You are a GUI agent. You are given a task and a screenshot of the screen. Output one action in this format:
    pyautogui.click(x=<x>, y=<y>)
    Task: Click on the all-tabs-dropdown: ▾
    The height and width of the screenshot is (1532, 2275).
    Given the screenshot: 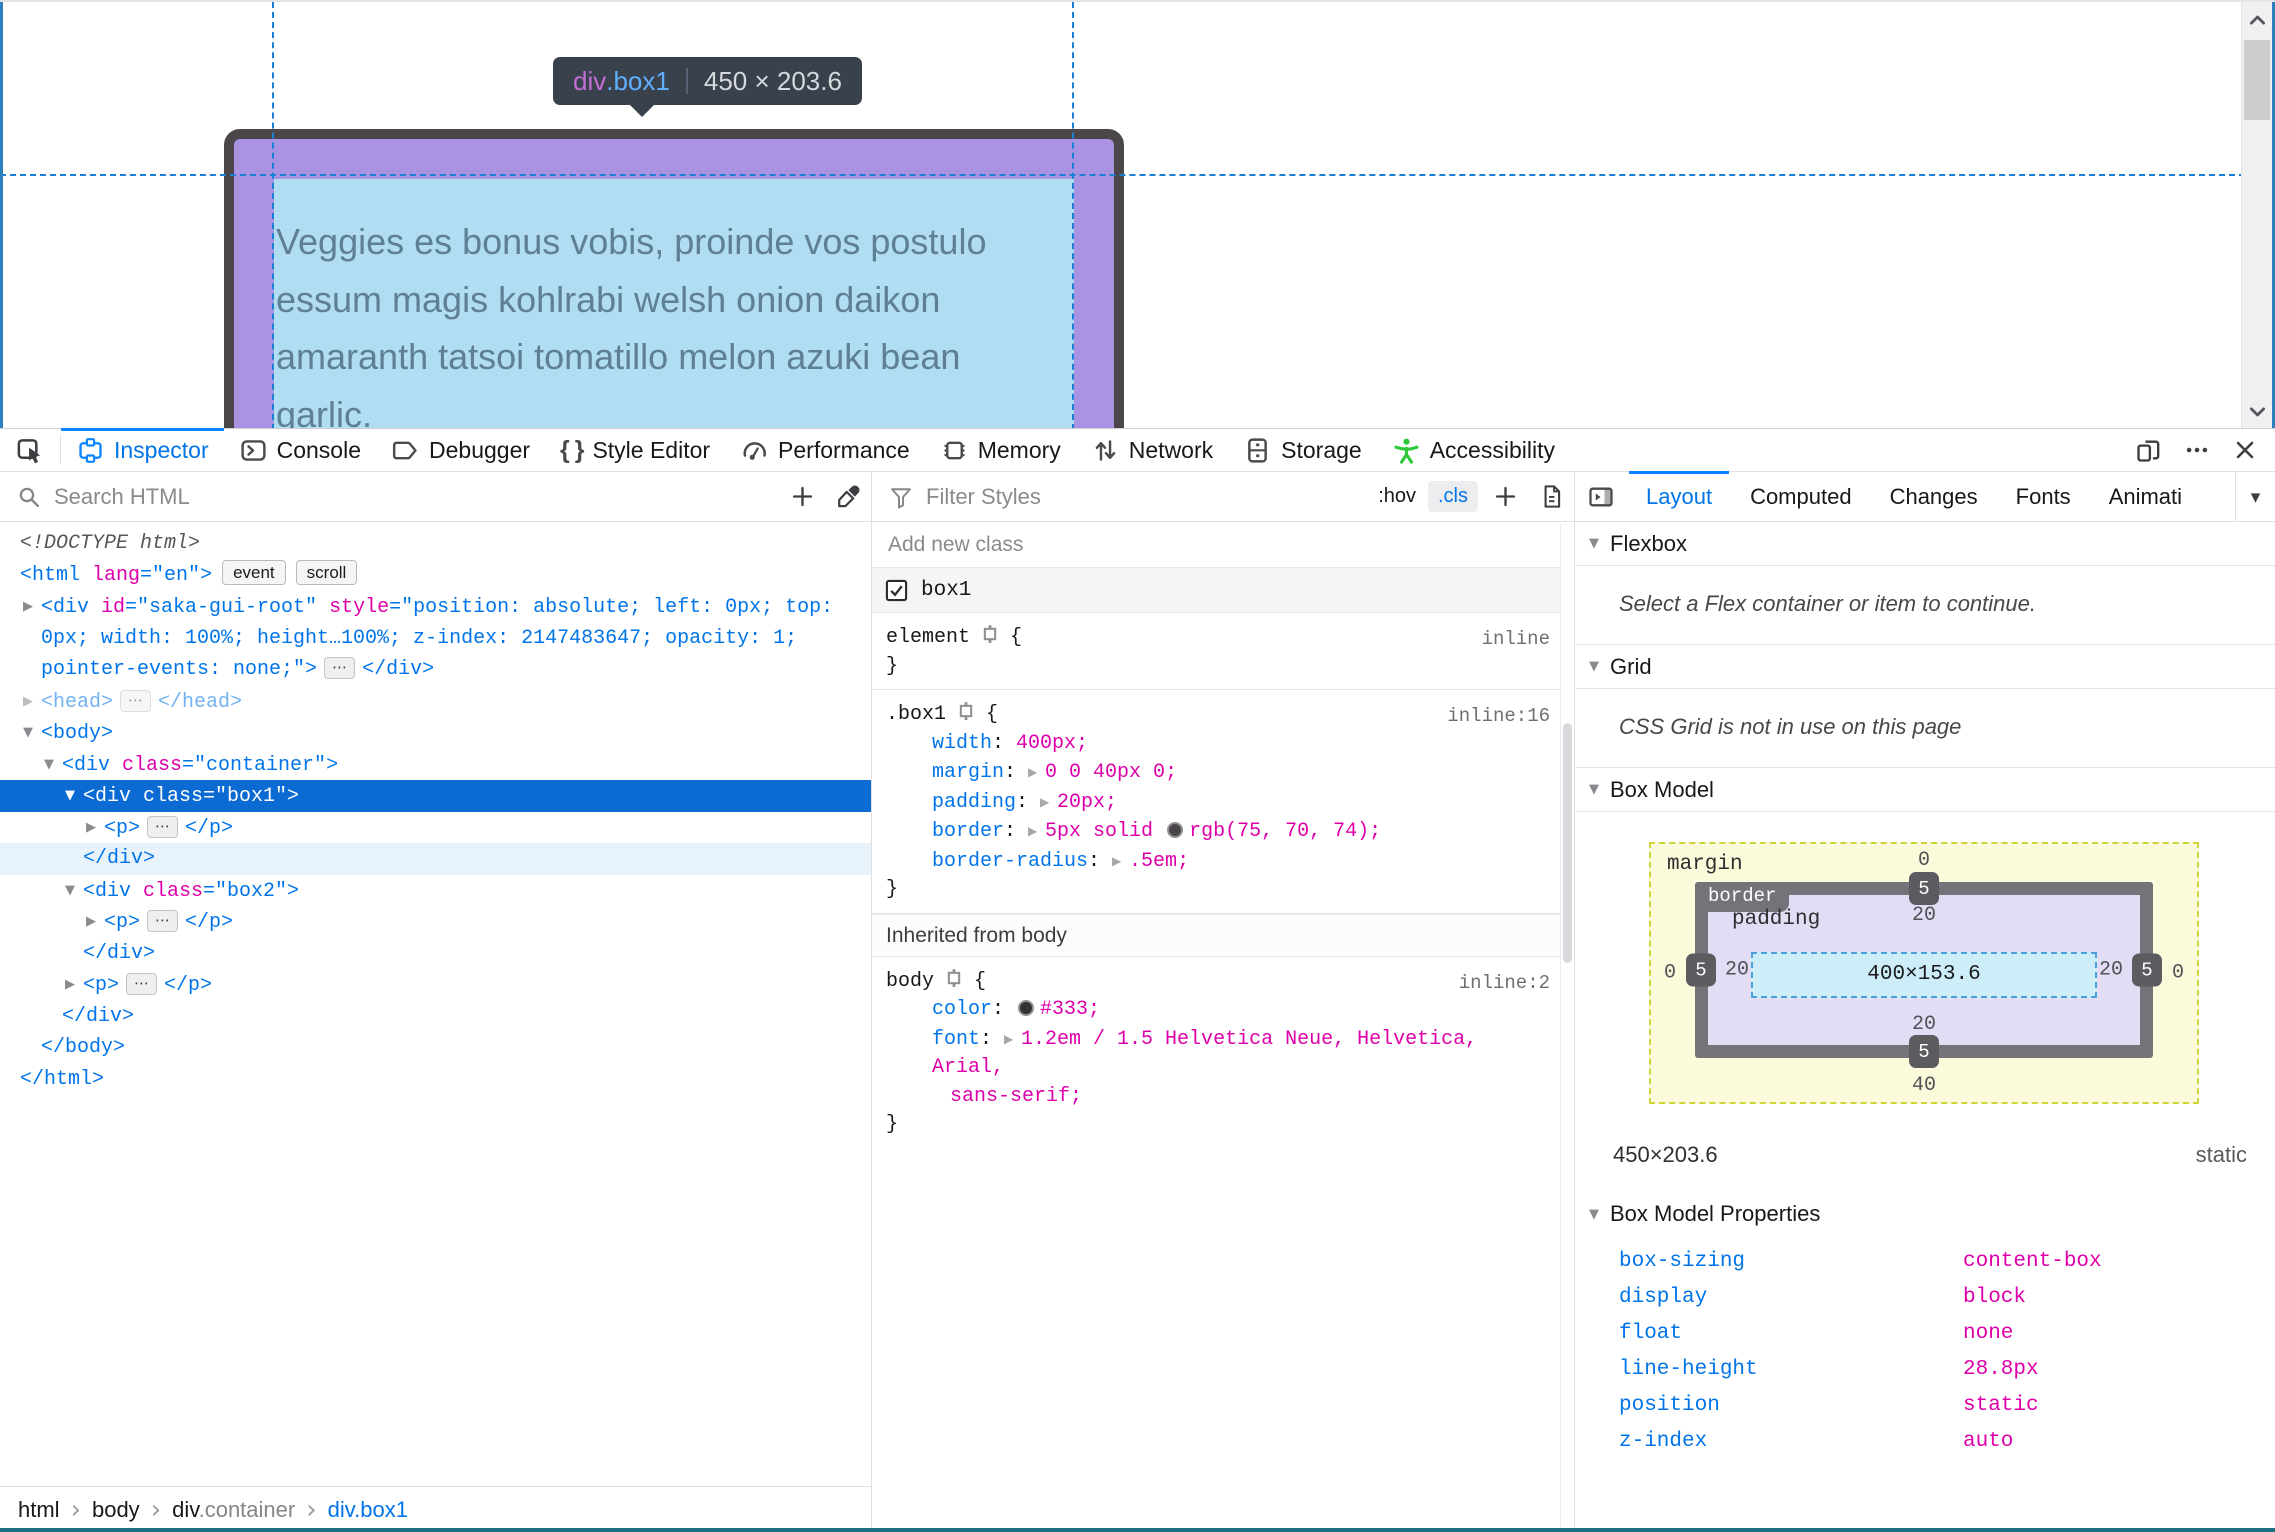 What is the action you would take?
    pyautogui.click(x=2255, y=496)
    